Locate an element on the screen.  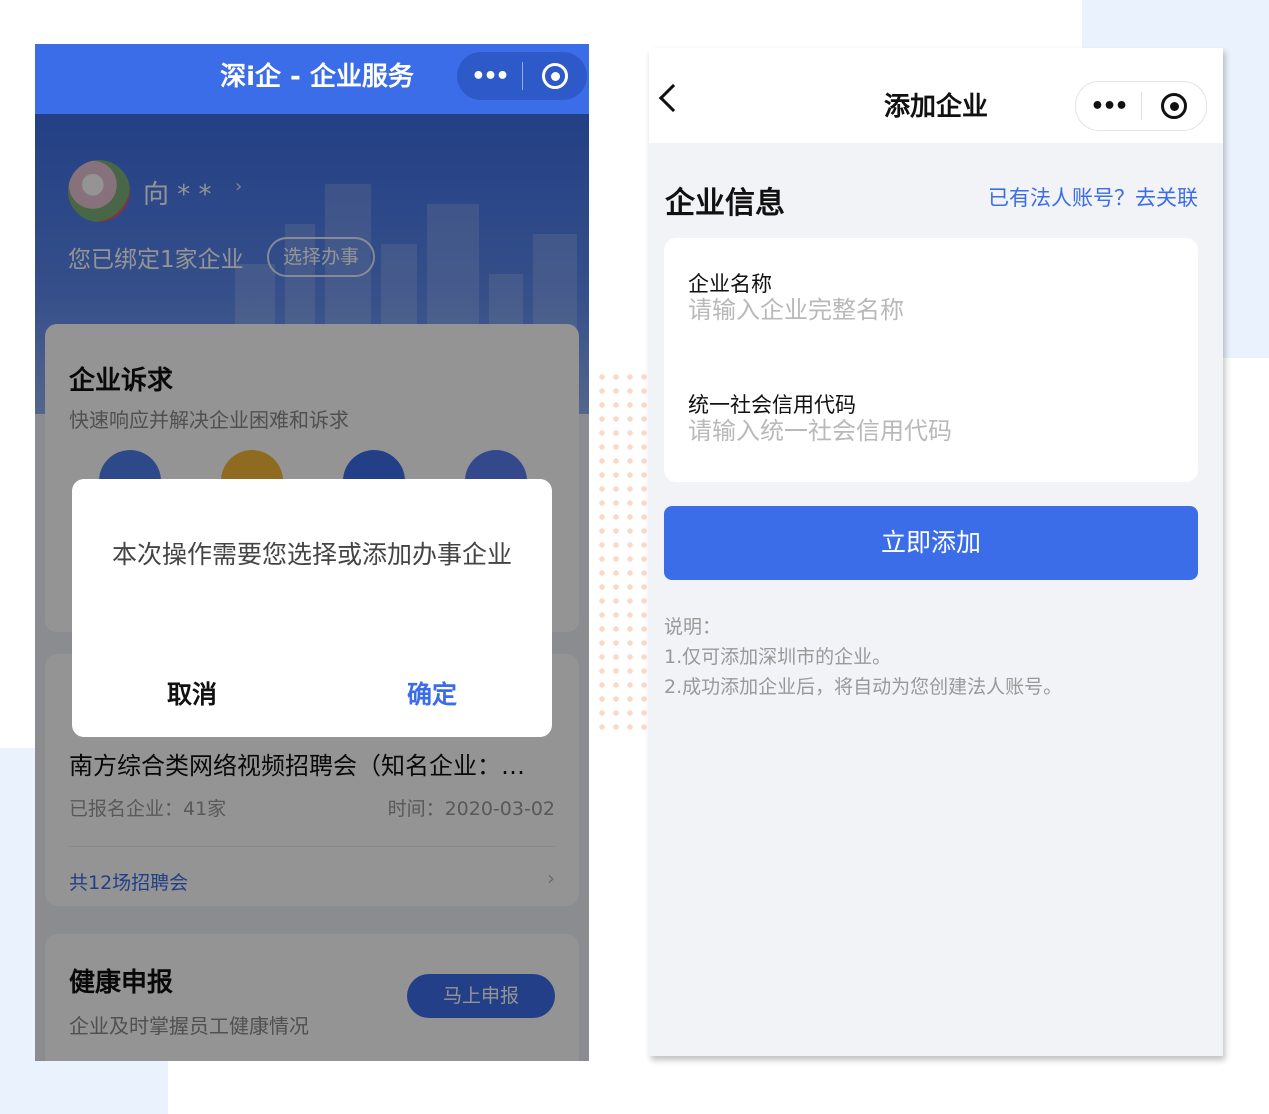
cancel-button: 取消 is located at coordinates (192, 693).